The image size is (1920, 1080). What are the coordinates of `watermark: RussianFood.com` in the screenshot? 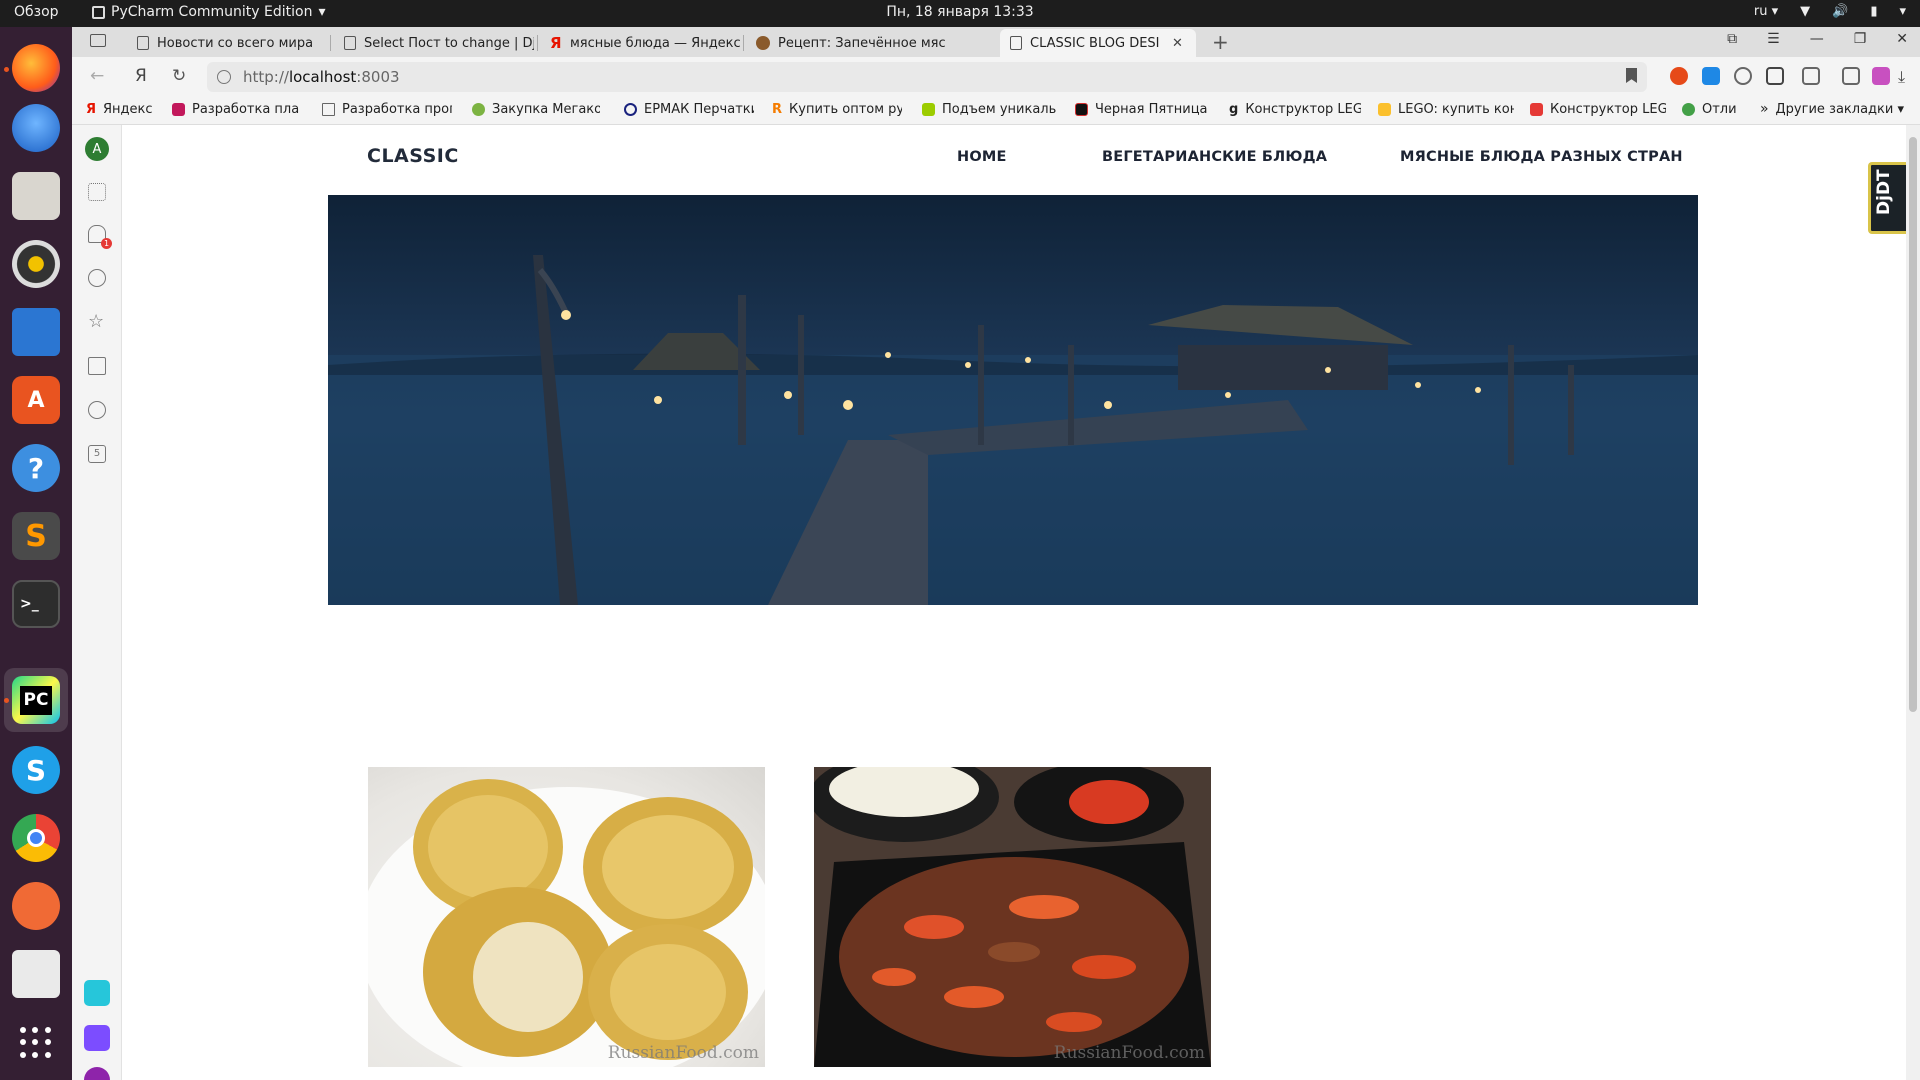 It's located at (683, 1053).